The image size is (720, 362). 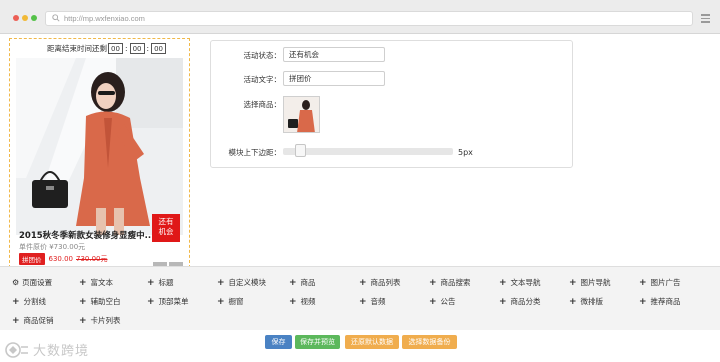 I want to click on selected-product-thumbnail, so click(x=301, y=114).